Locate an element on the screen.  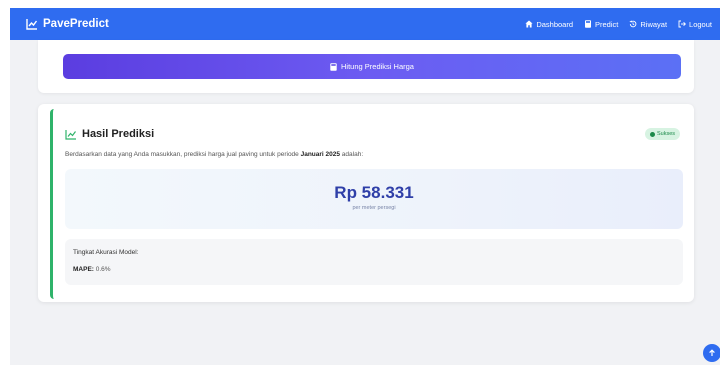
scroll-to-top-button is located at coordinates (711, 353).